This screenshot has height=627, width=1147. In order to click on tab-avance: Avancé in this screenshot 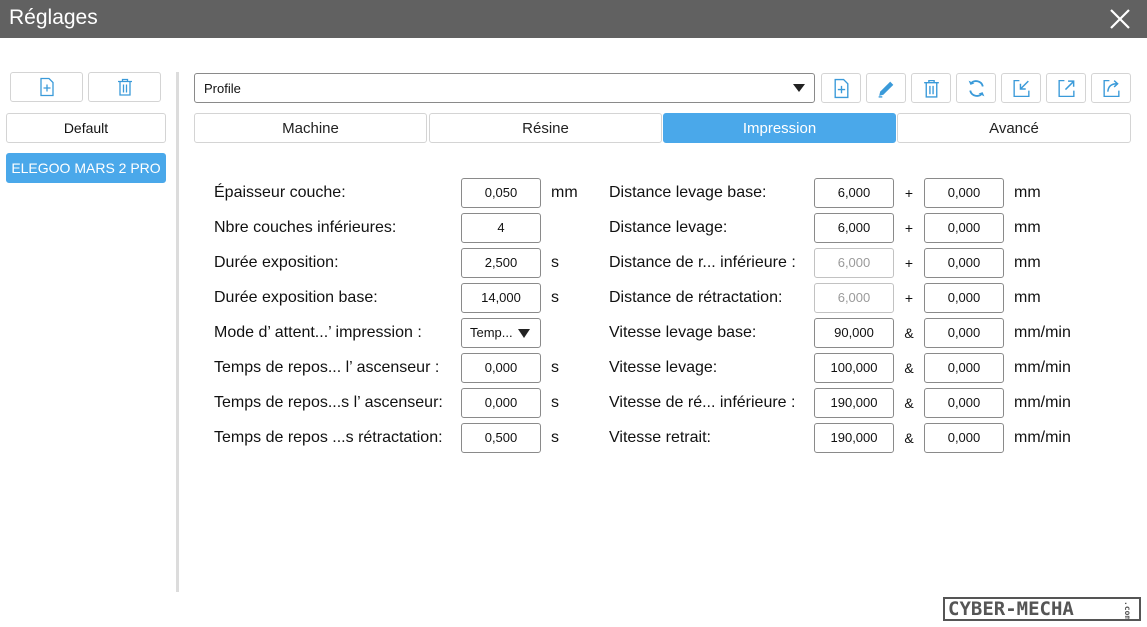, I will do `click(1014, 128)`.